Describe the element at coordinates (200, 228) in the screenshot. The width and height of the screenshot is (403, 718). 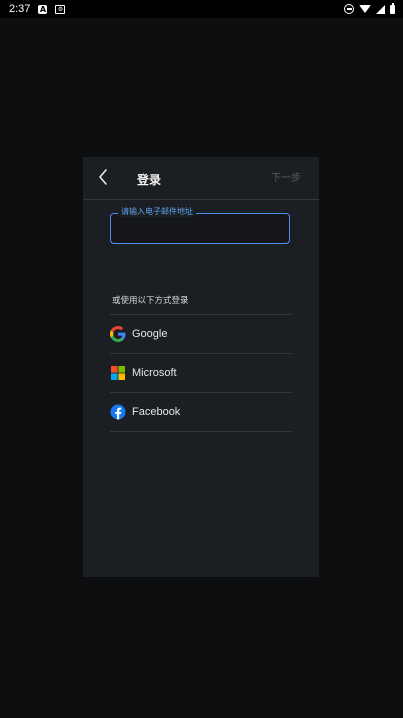
I see `email-input` at that location.